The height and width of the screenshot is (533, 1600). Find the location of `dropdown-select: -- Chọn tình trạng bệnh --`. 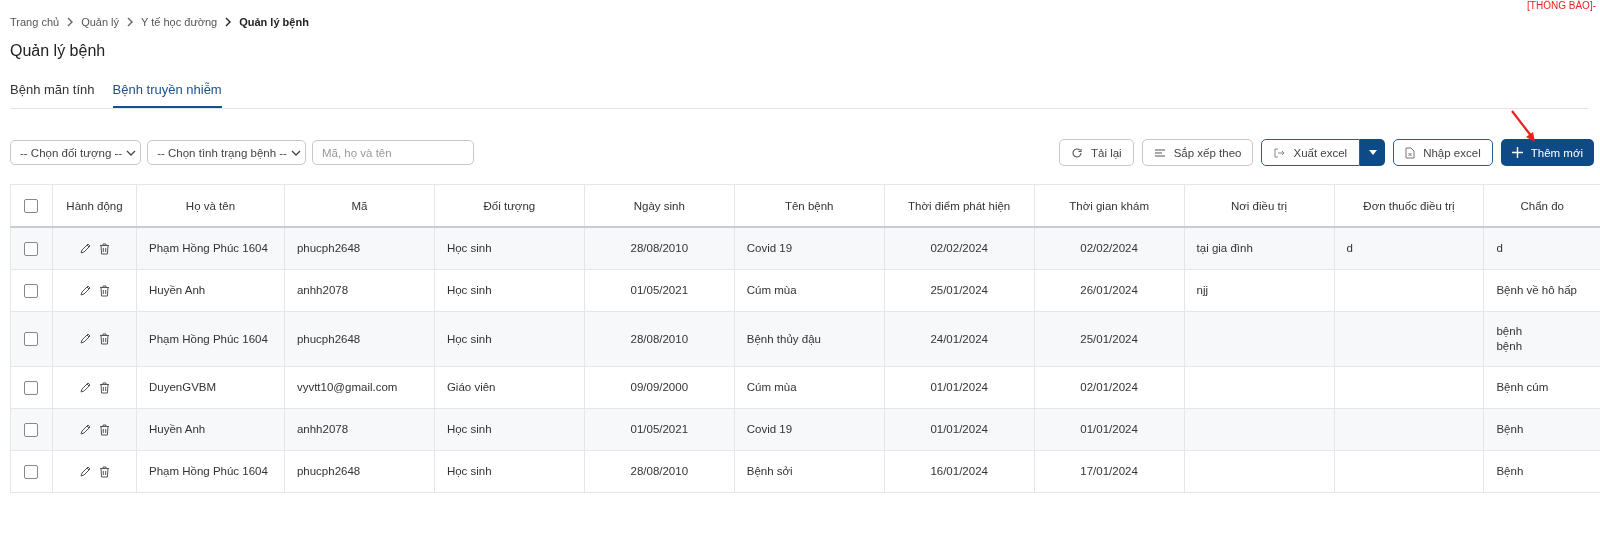

dropdown-select: -- Chọn tình trạng bệnh -- is located at coordinates (226, 152).